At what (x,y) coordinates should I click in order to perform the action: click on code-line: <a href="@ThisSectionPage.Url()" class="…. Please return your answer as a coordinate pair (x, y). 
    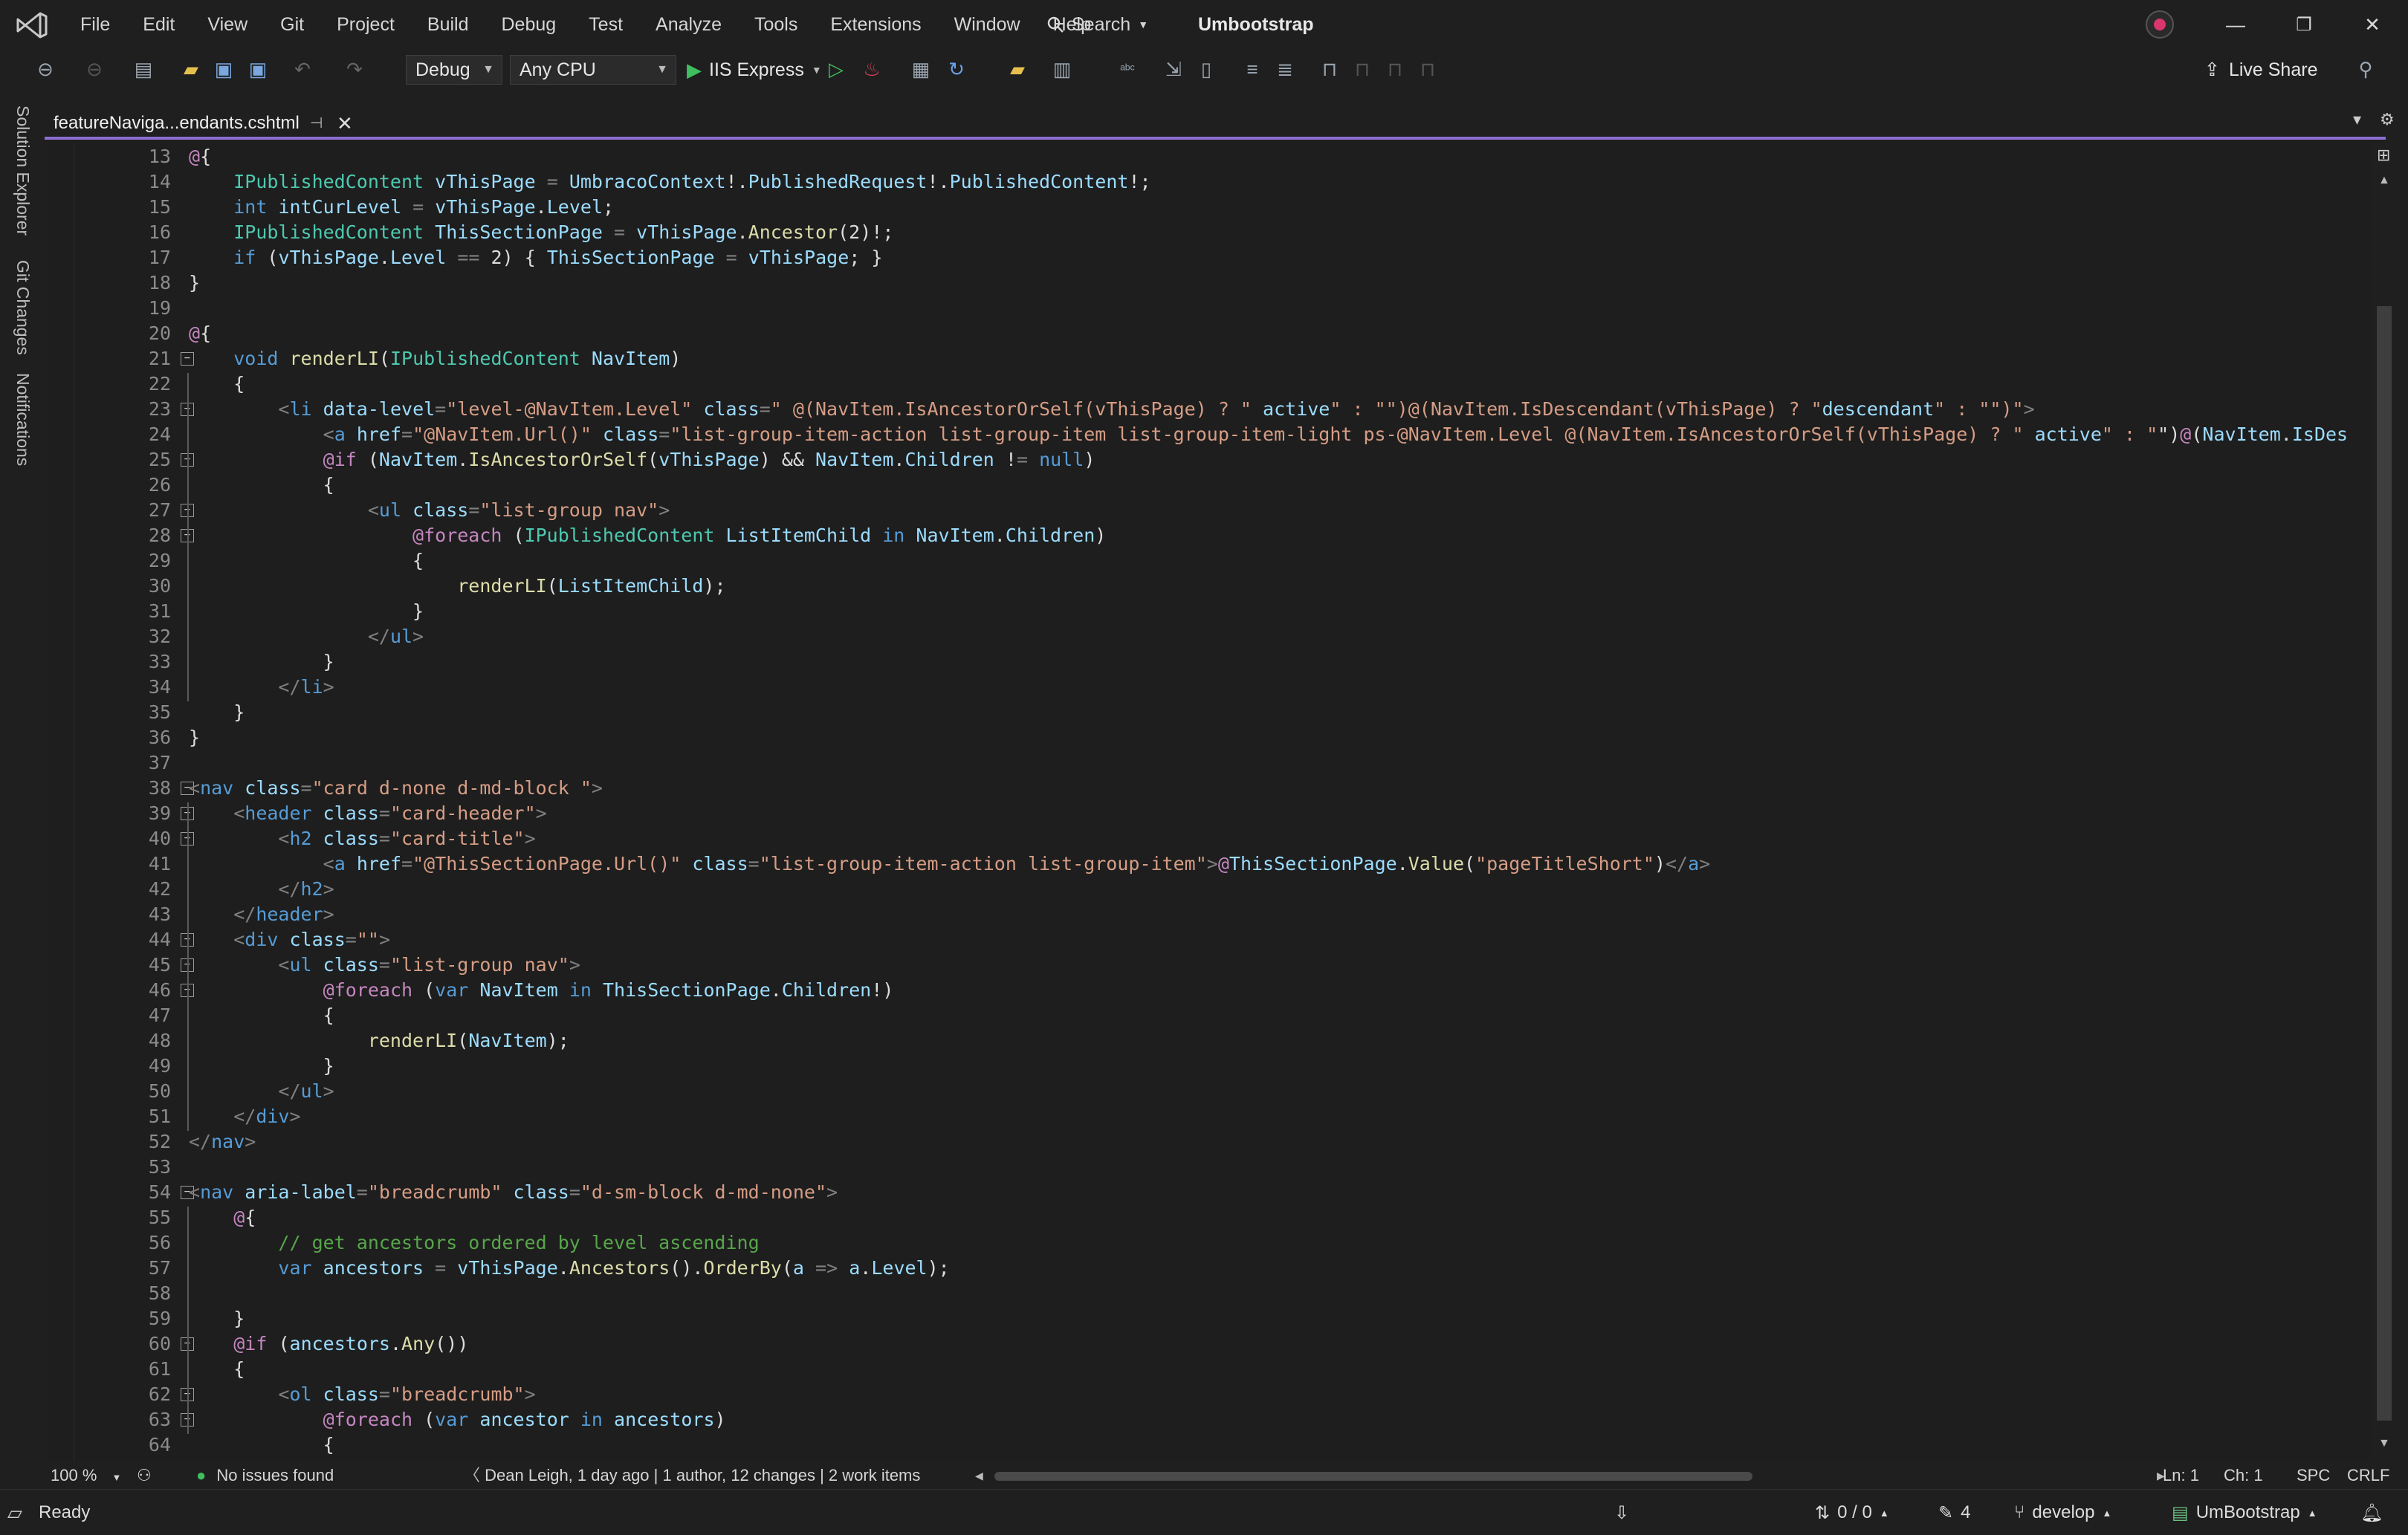
    Looking at the image, I should click on (950, 864).